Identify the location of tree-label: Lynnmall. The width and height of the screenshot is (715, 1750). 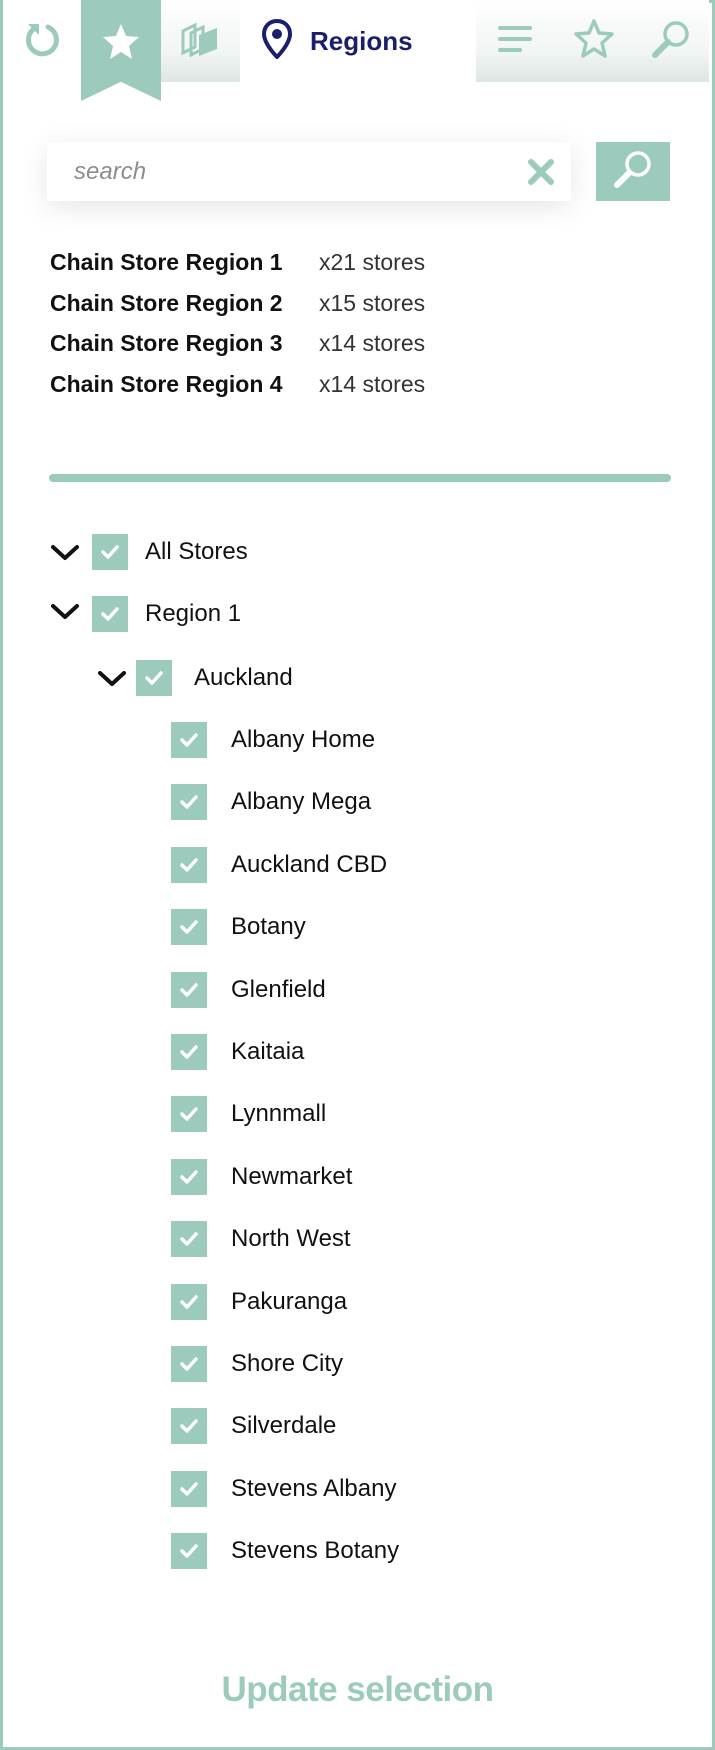
(279, 1114).